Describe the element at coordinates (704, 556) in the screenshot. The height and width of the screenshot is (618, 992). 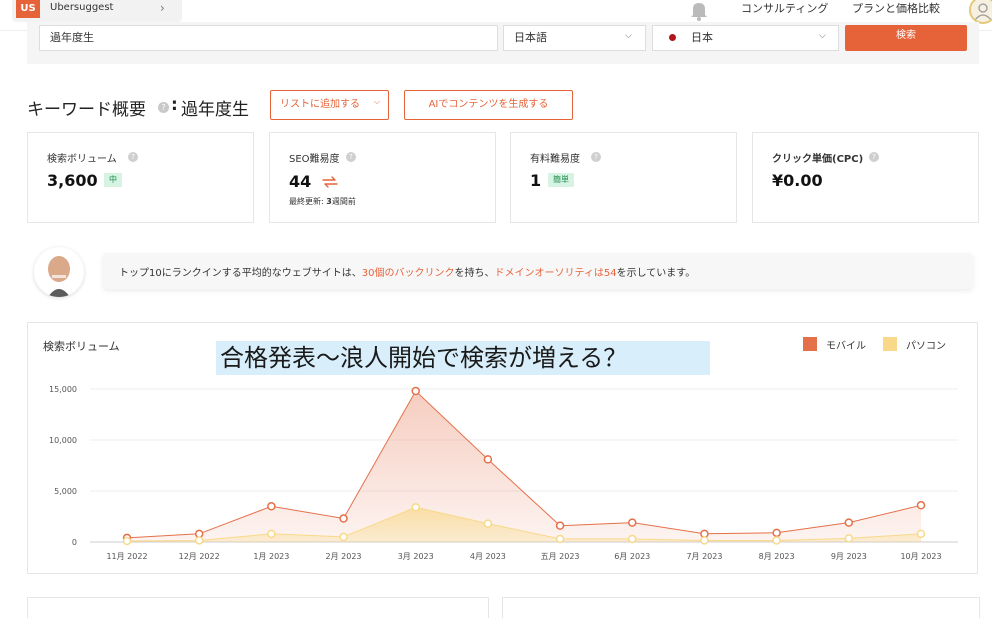
I see `x-tick-label: 7月 2023` at that location.